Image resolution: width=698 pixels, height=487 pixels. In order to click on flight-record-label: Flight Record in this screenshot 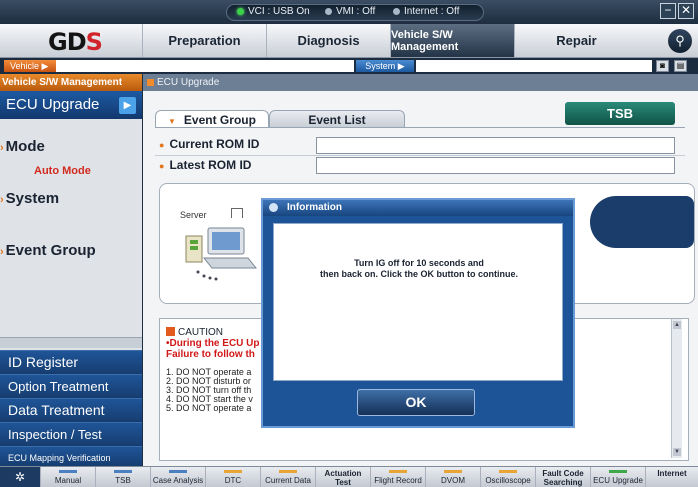, I will do `click(398, 480)`.